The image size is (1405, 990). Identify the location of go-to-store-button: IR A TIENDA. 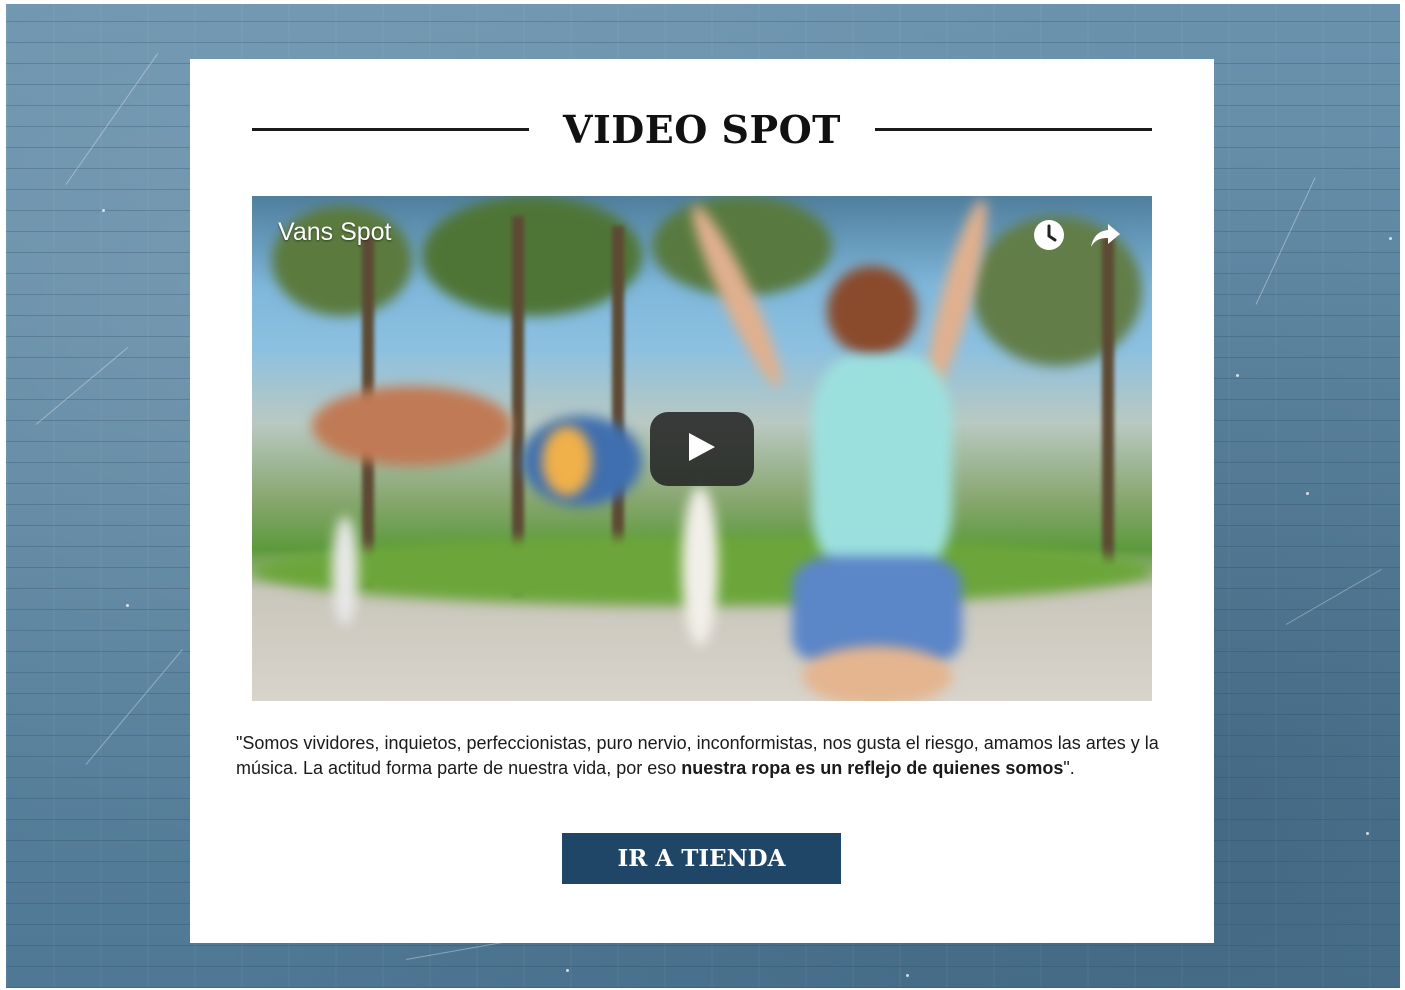
(701, 858).